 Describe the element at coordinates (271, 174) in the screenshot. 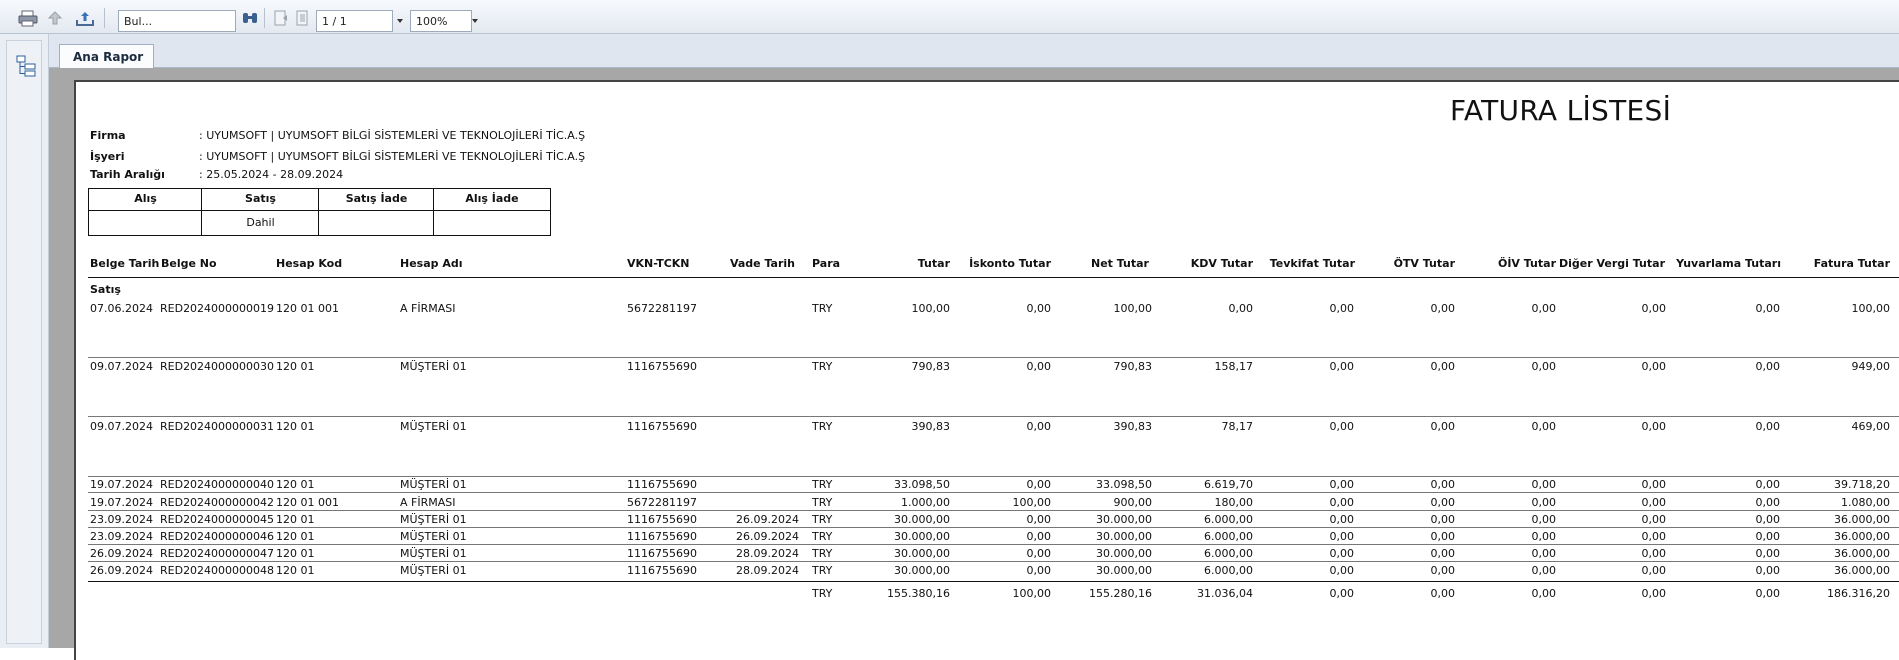

I see `tarih-value: : 25.05.2024 - 28.09.2024` at that location.